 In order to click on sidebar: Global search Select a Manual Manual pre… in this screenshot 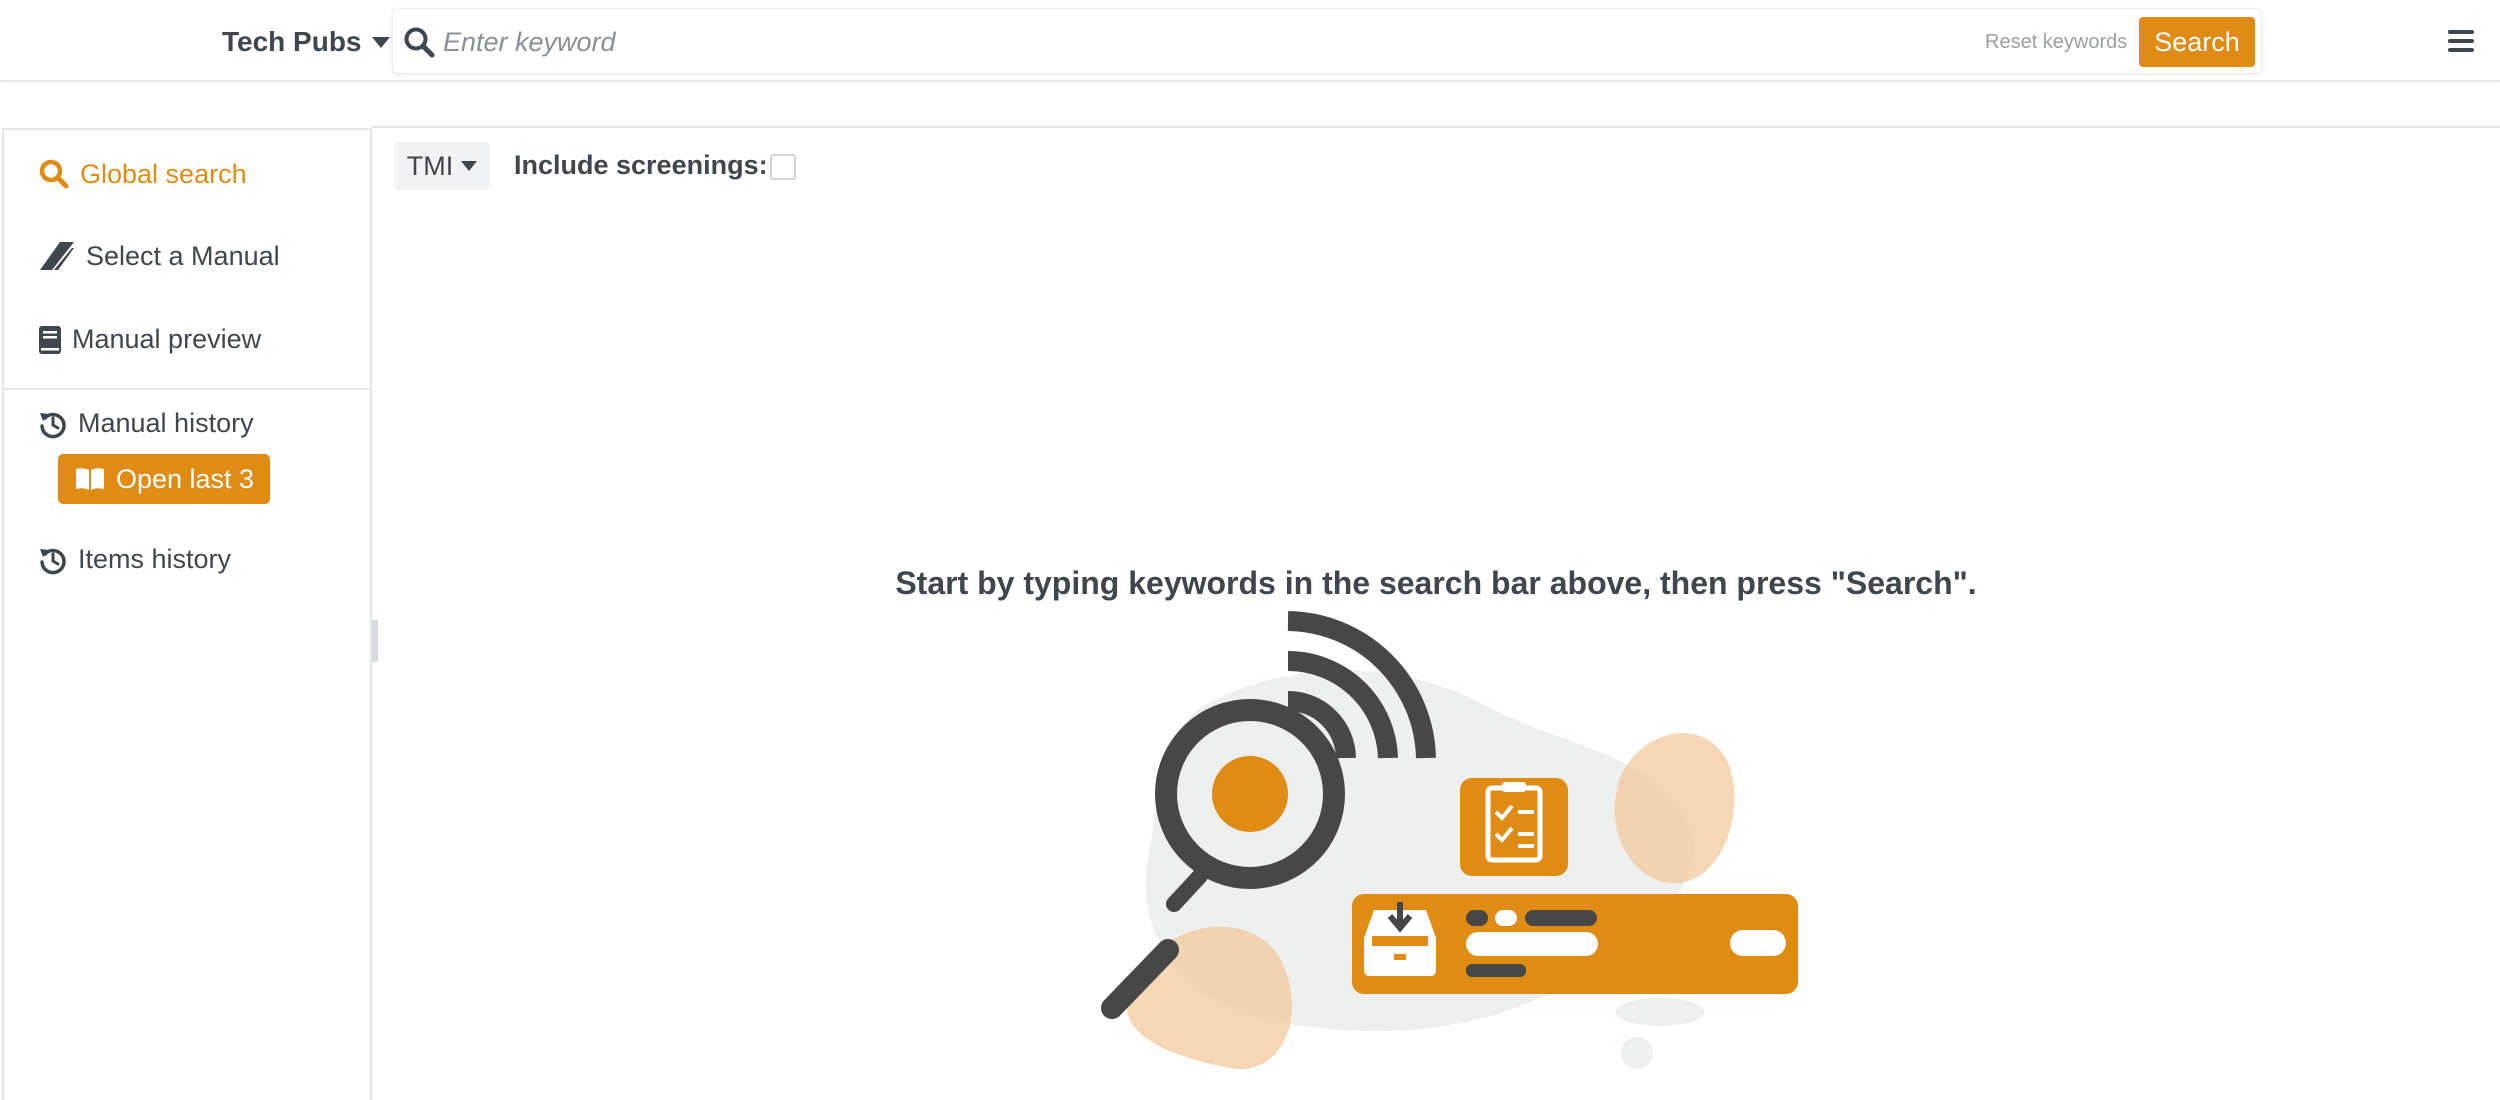, I will do `click(187, 614)`.